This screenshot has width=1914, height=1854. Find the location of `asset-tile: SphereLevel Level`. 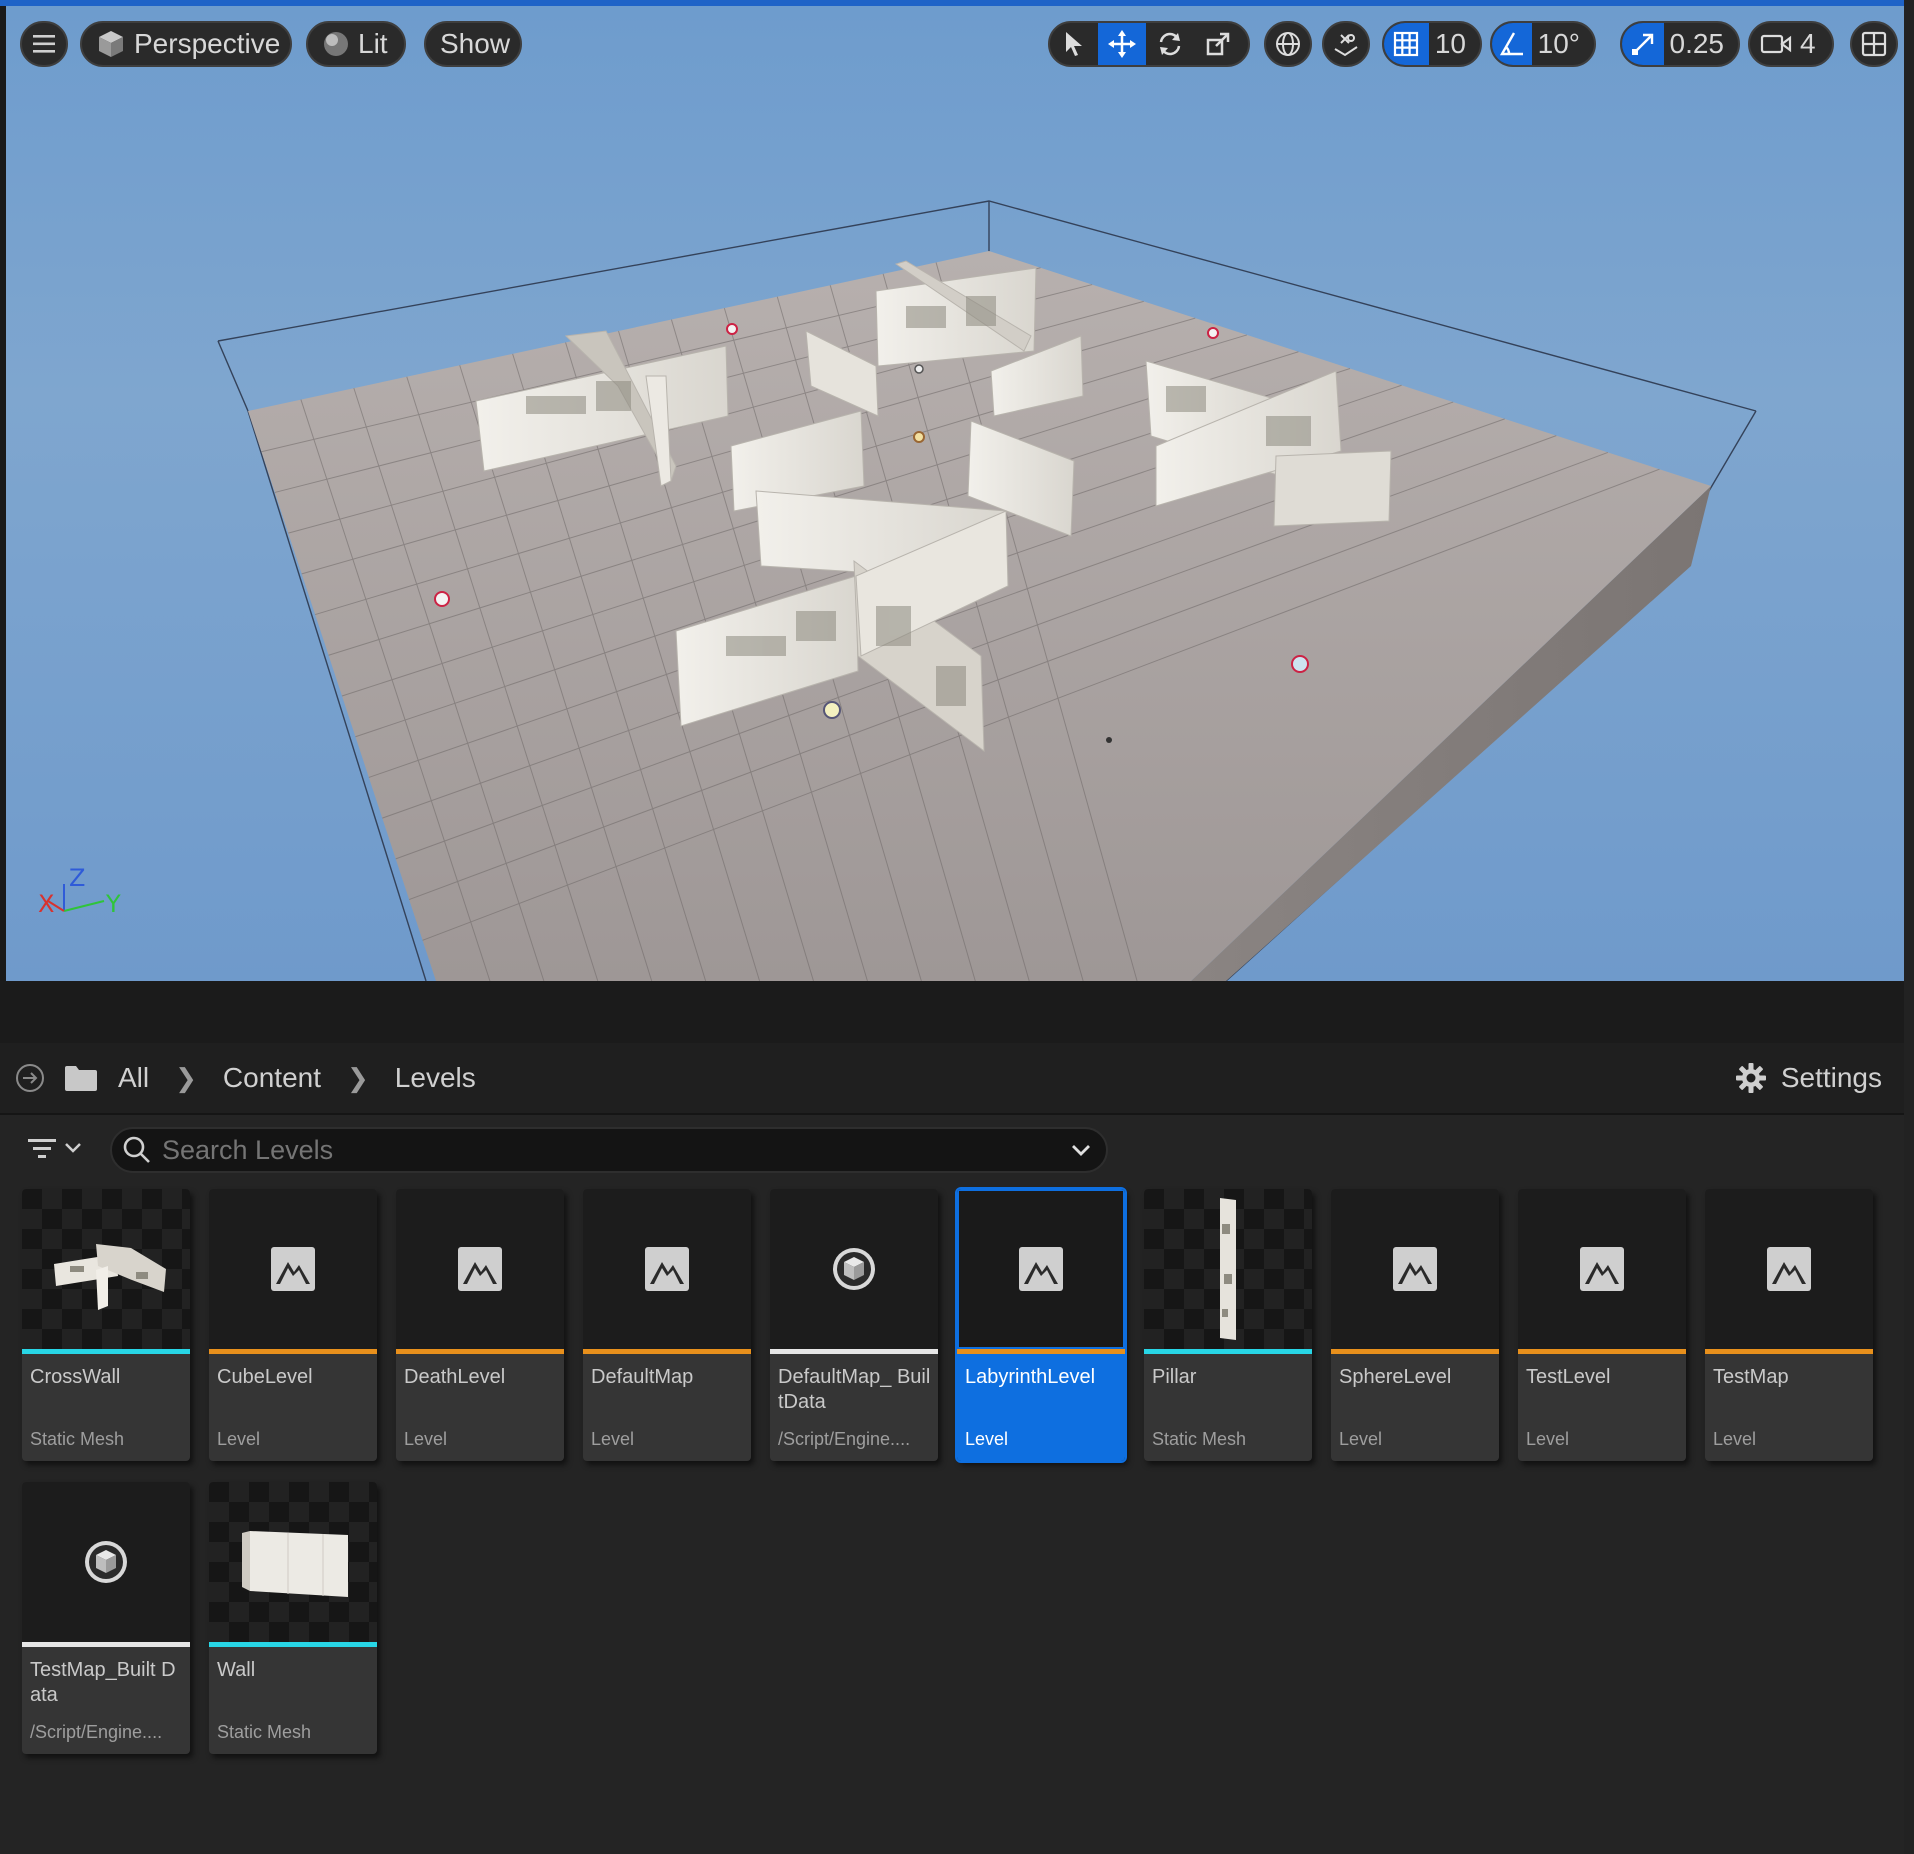

asset-tile: SphereLevel Level is located at coordinates (1415, 1325).